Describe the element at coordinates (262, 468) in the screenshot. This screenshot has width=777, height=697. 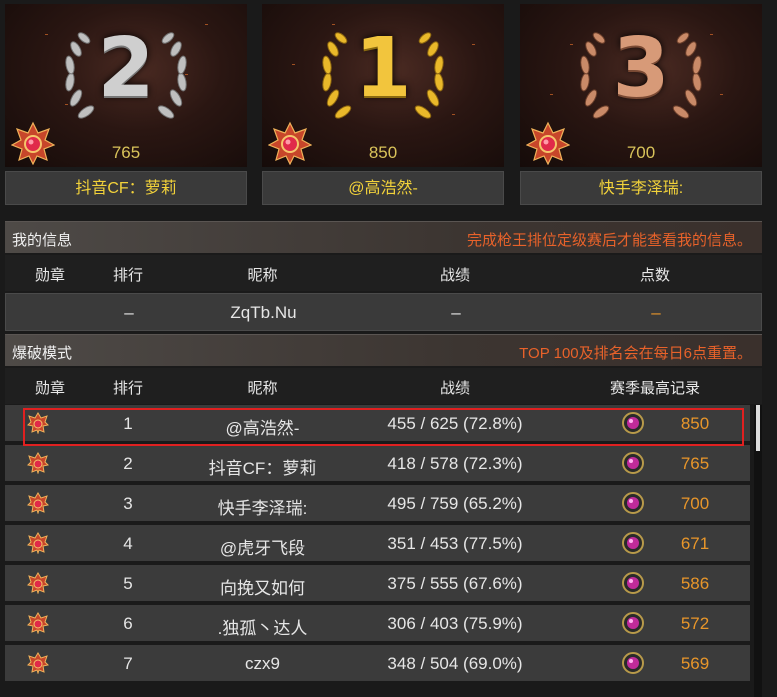
I see `row-nickname: 抖音CF：萝莉` at that location.